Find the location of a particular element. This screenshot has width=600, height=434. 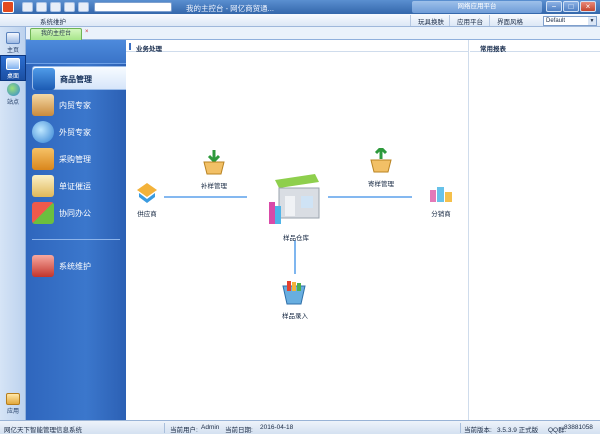

nav-item-system-maintenance: 系统维护 is located at coordinates (79, 266).